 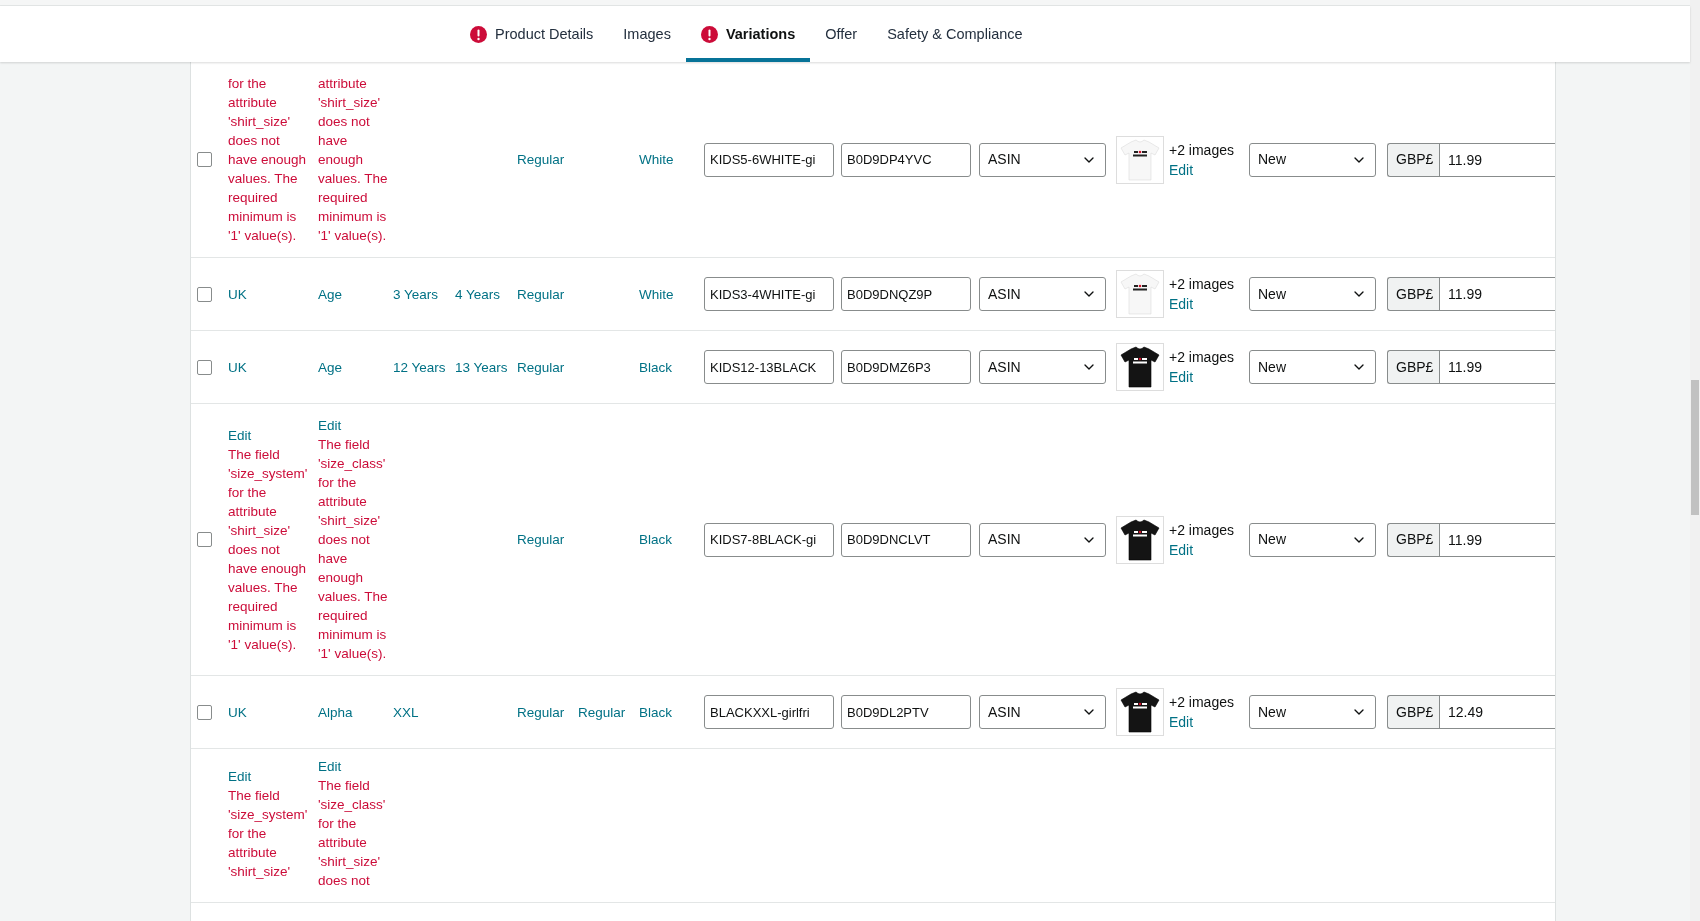 I want to click on tab: Safety & Compliance, so click(x=955, y=34).